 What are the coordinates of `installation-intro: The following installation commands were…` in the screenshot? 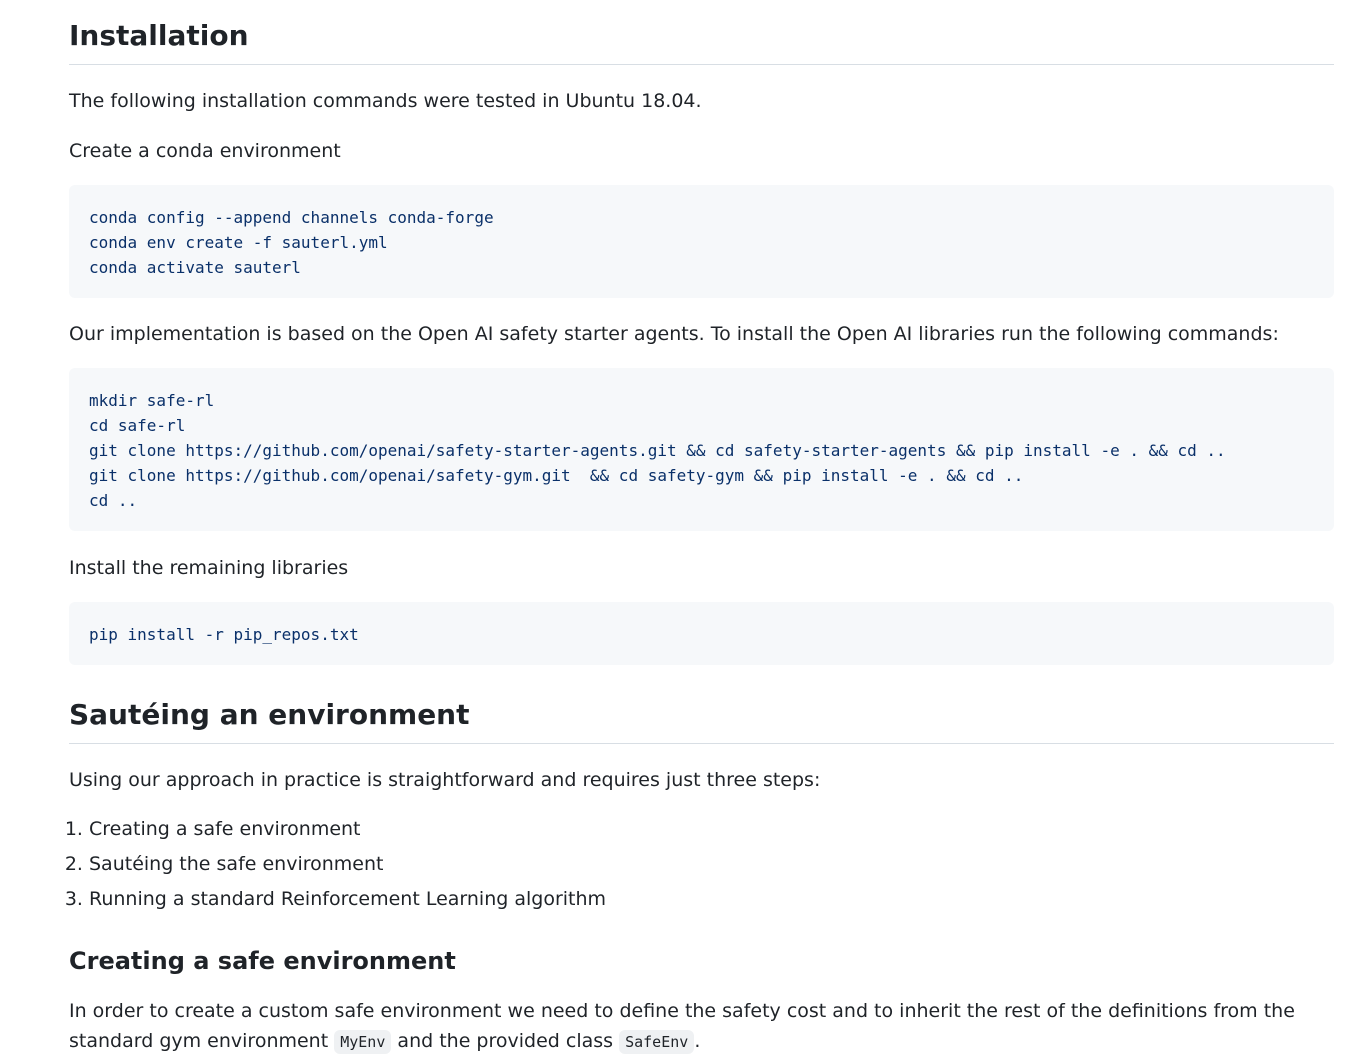 It's located at (385, 101).